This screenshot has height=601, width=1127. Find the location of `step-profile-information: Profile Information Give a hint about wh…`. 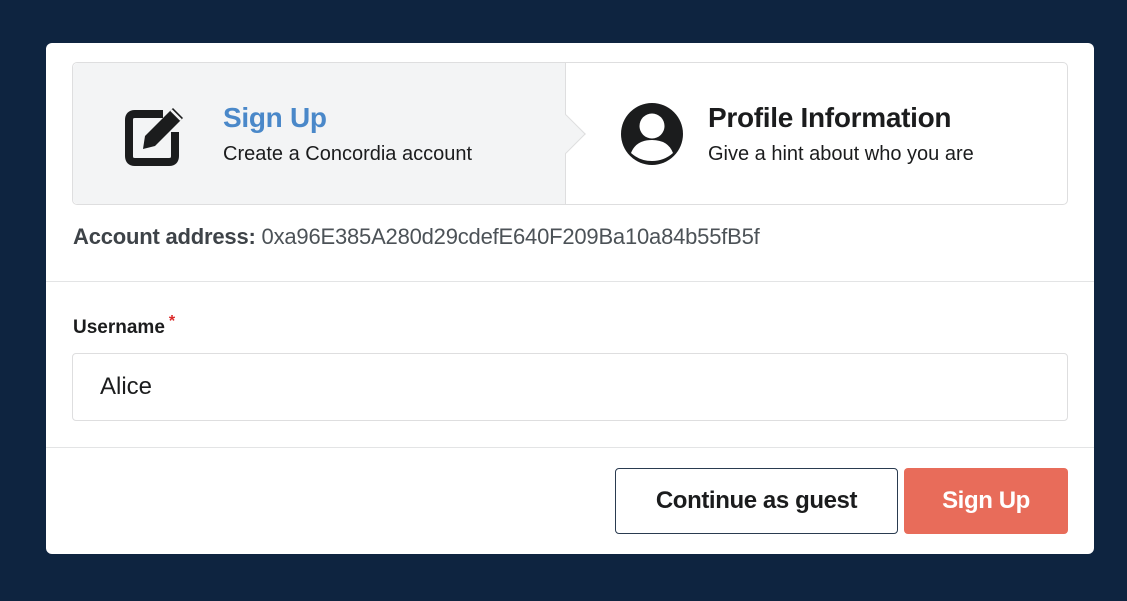

step-profile-information: Profile Information Give a hint about wh… is located at coordinates (816, 133).